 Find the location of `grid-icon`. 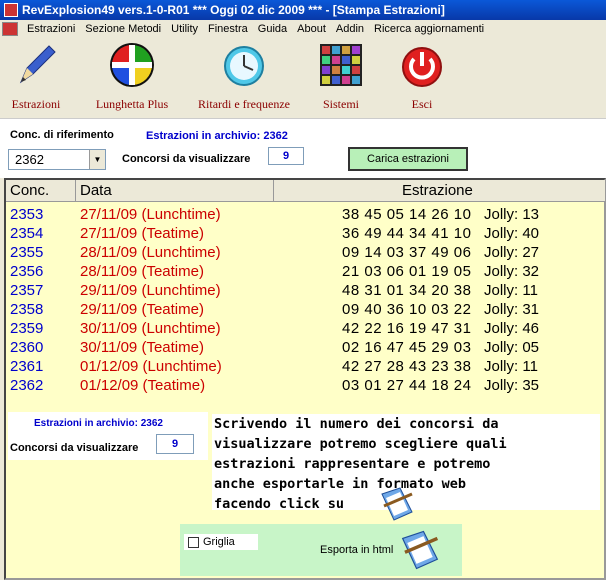

grid-icon is located at coordinates (341, 65).